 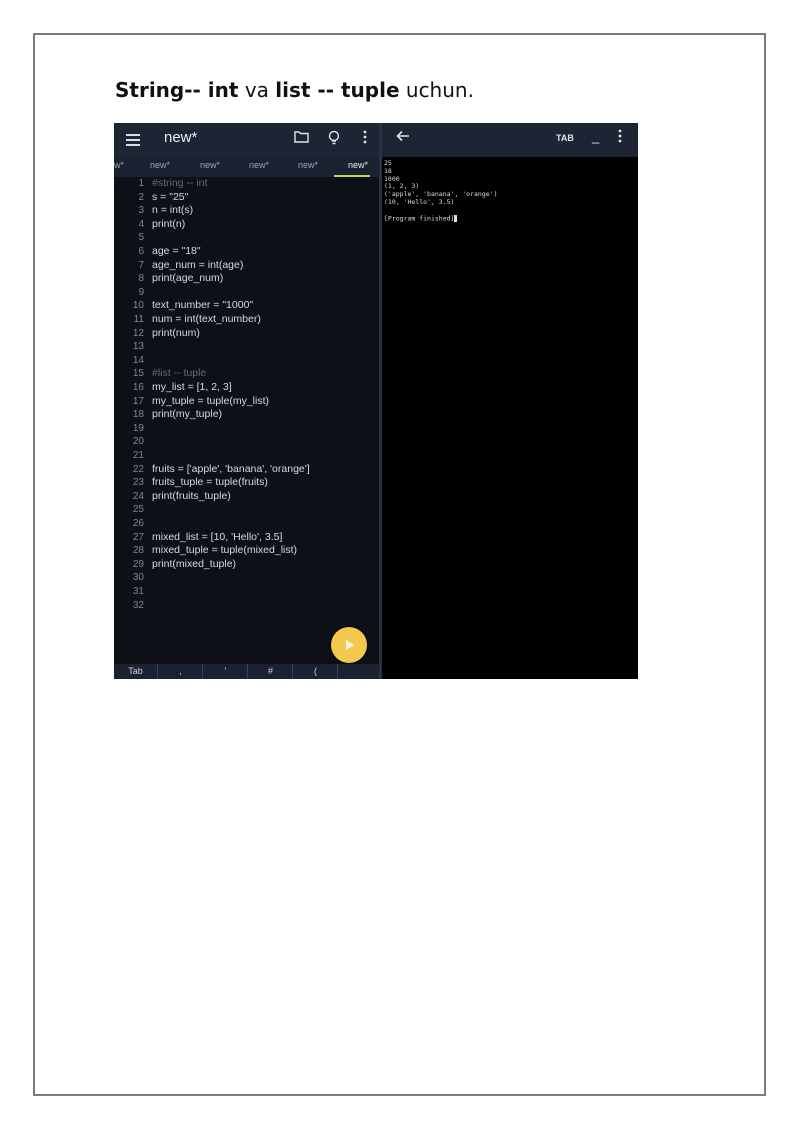 I want to click on key-hash: #, so click(x=271, y=671).